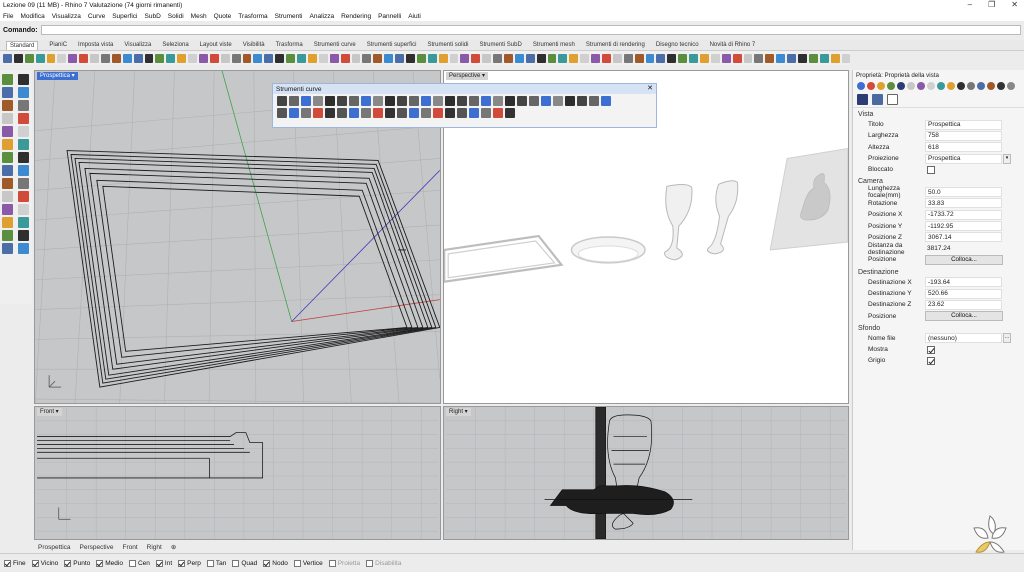  Describe the element at coordinates (414, 16) in the screenshot. I see `menu-aiuti: Aiuti` at that location.